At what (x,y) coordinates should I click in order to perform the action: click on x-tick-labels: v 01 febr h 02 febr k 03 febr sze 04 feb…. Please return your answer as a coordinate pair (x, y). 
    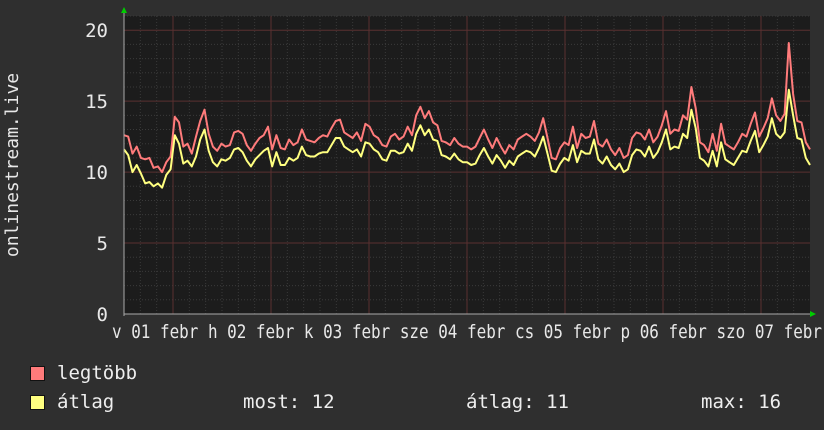
    Looking at the image, I should click on (467, 332).